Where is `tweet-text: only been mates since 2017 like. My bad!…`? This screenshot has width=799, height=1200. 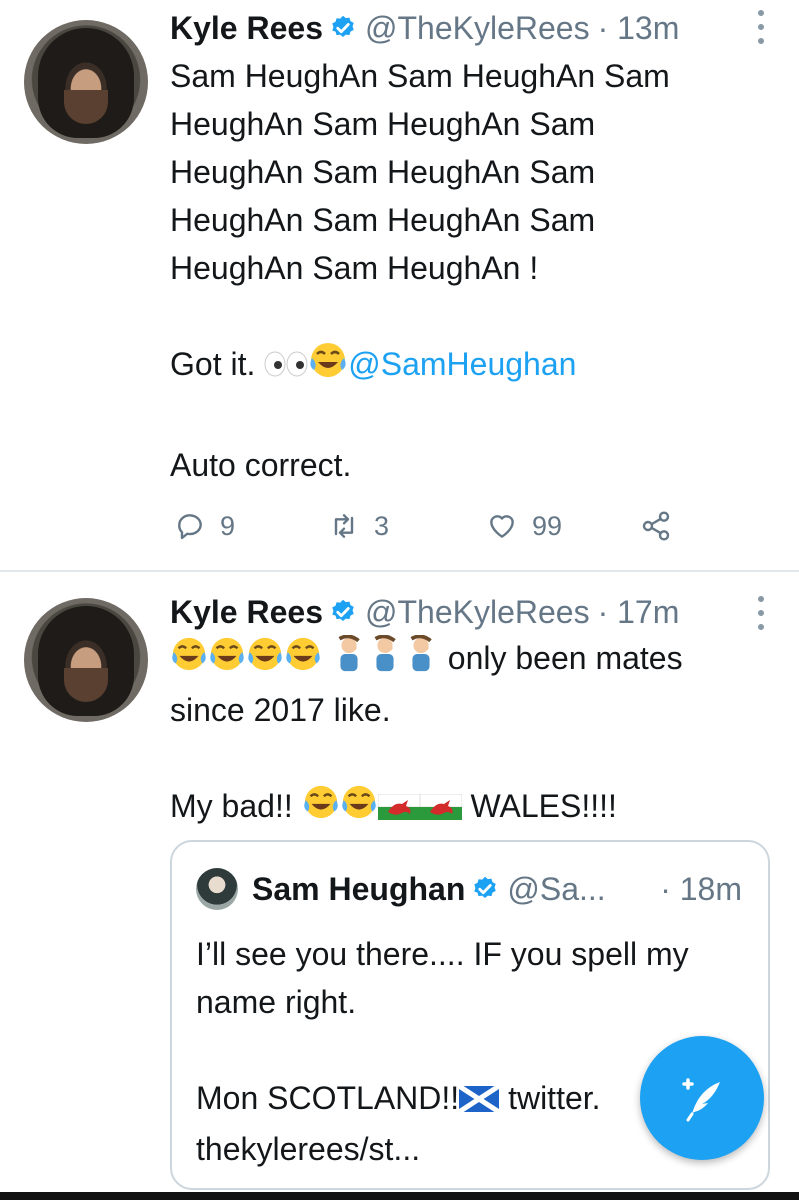
tweet-text: only been mates since 2017 like. My bad!… is located at coordinates (470, 734).